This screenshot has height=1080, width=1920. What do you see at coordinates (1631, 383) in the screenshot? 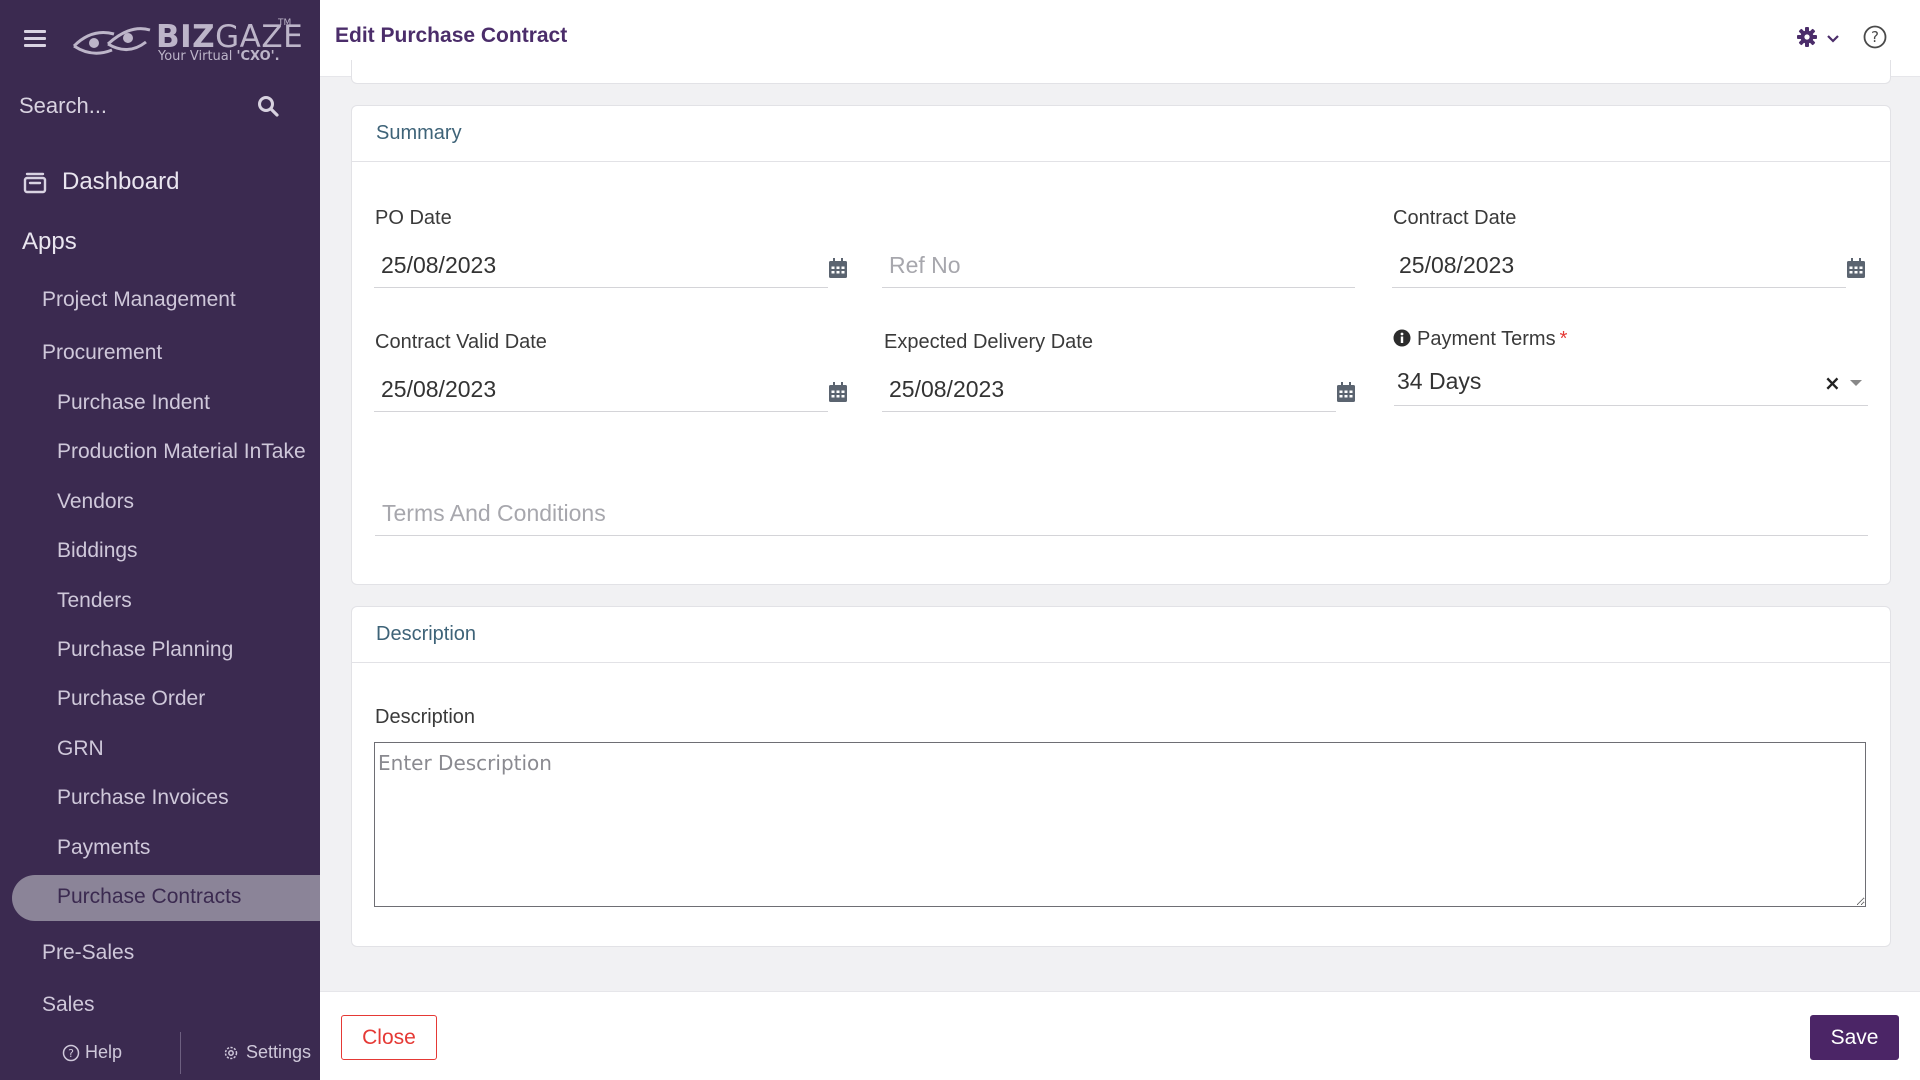
I see `payment-terms-select: 34 Days ×` at bounding box center [1631, 383].